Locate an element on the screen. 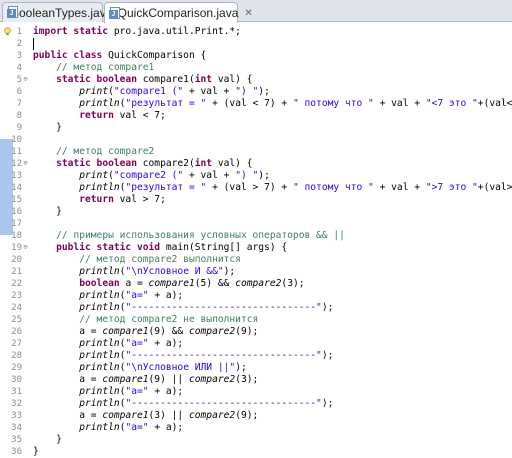  keyword-token: boolean is located at coordinates (102, 283).